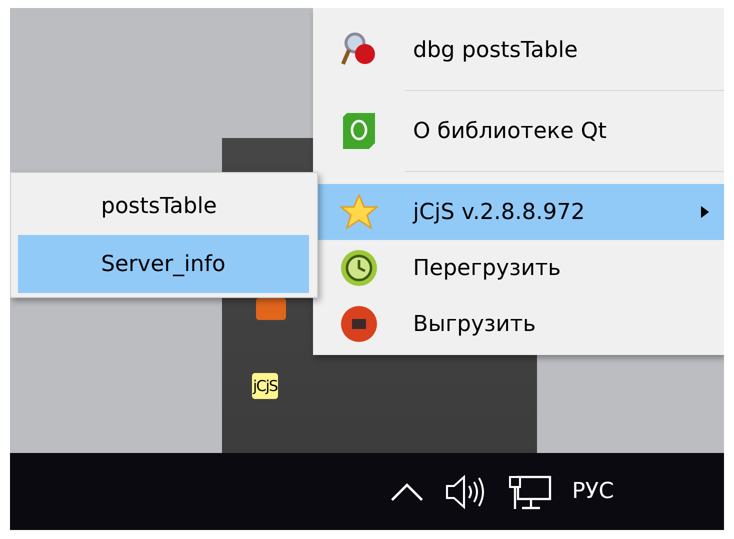 This screenshot has width=734, height=539. What do you see at coordinates (705, 212) in the screenshot?
I see `submenu-arrow-icon` at bounding box center [705, 212].